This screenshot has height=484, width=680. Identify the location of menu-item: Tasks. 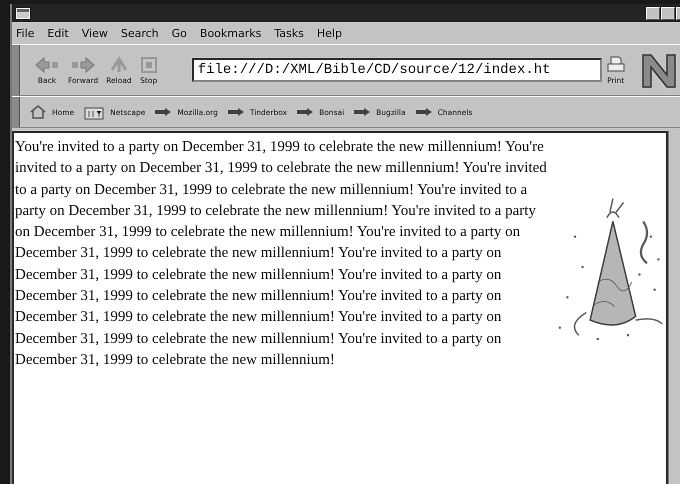
(289, 33).